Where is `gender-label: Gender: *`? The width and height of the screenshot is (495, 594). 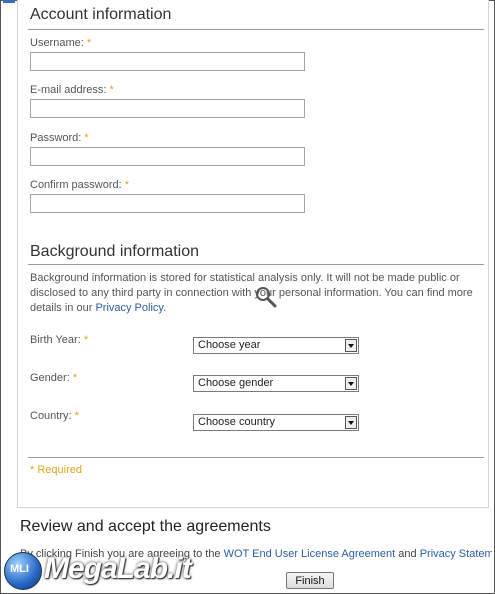 gender-label: Gender: * is located at coordinates (53, 378).